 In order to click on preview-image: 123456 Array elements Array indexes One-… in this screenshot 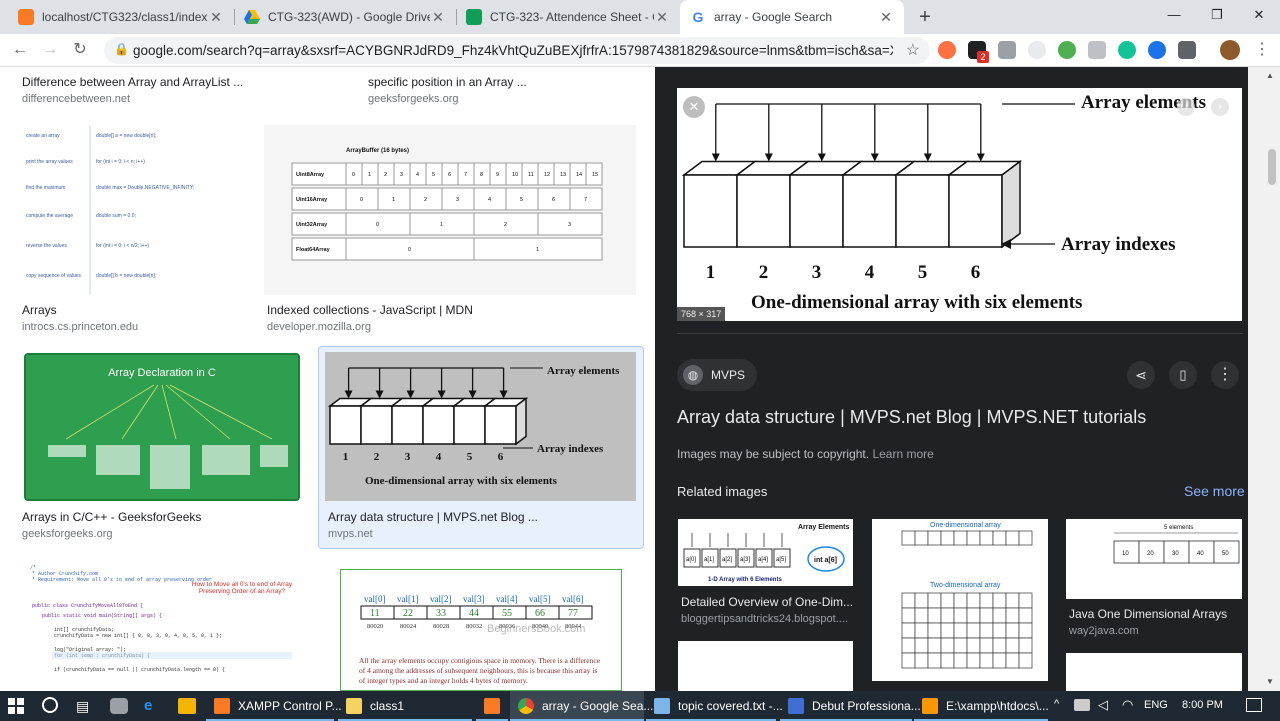, I will do `click(959, 204)`.